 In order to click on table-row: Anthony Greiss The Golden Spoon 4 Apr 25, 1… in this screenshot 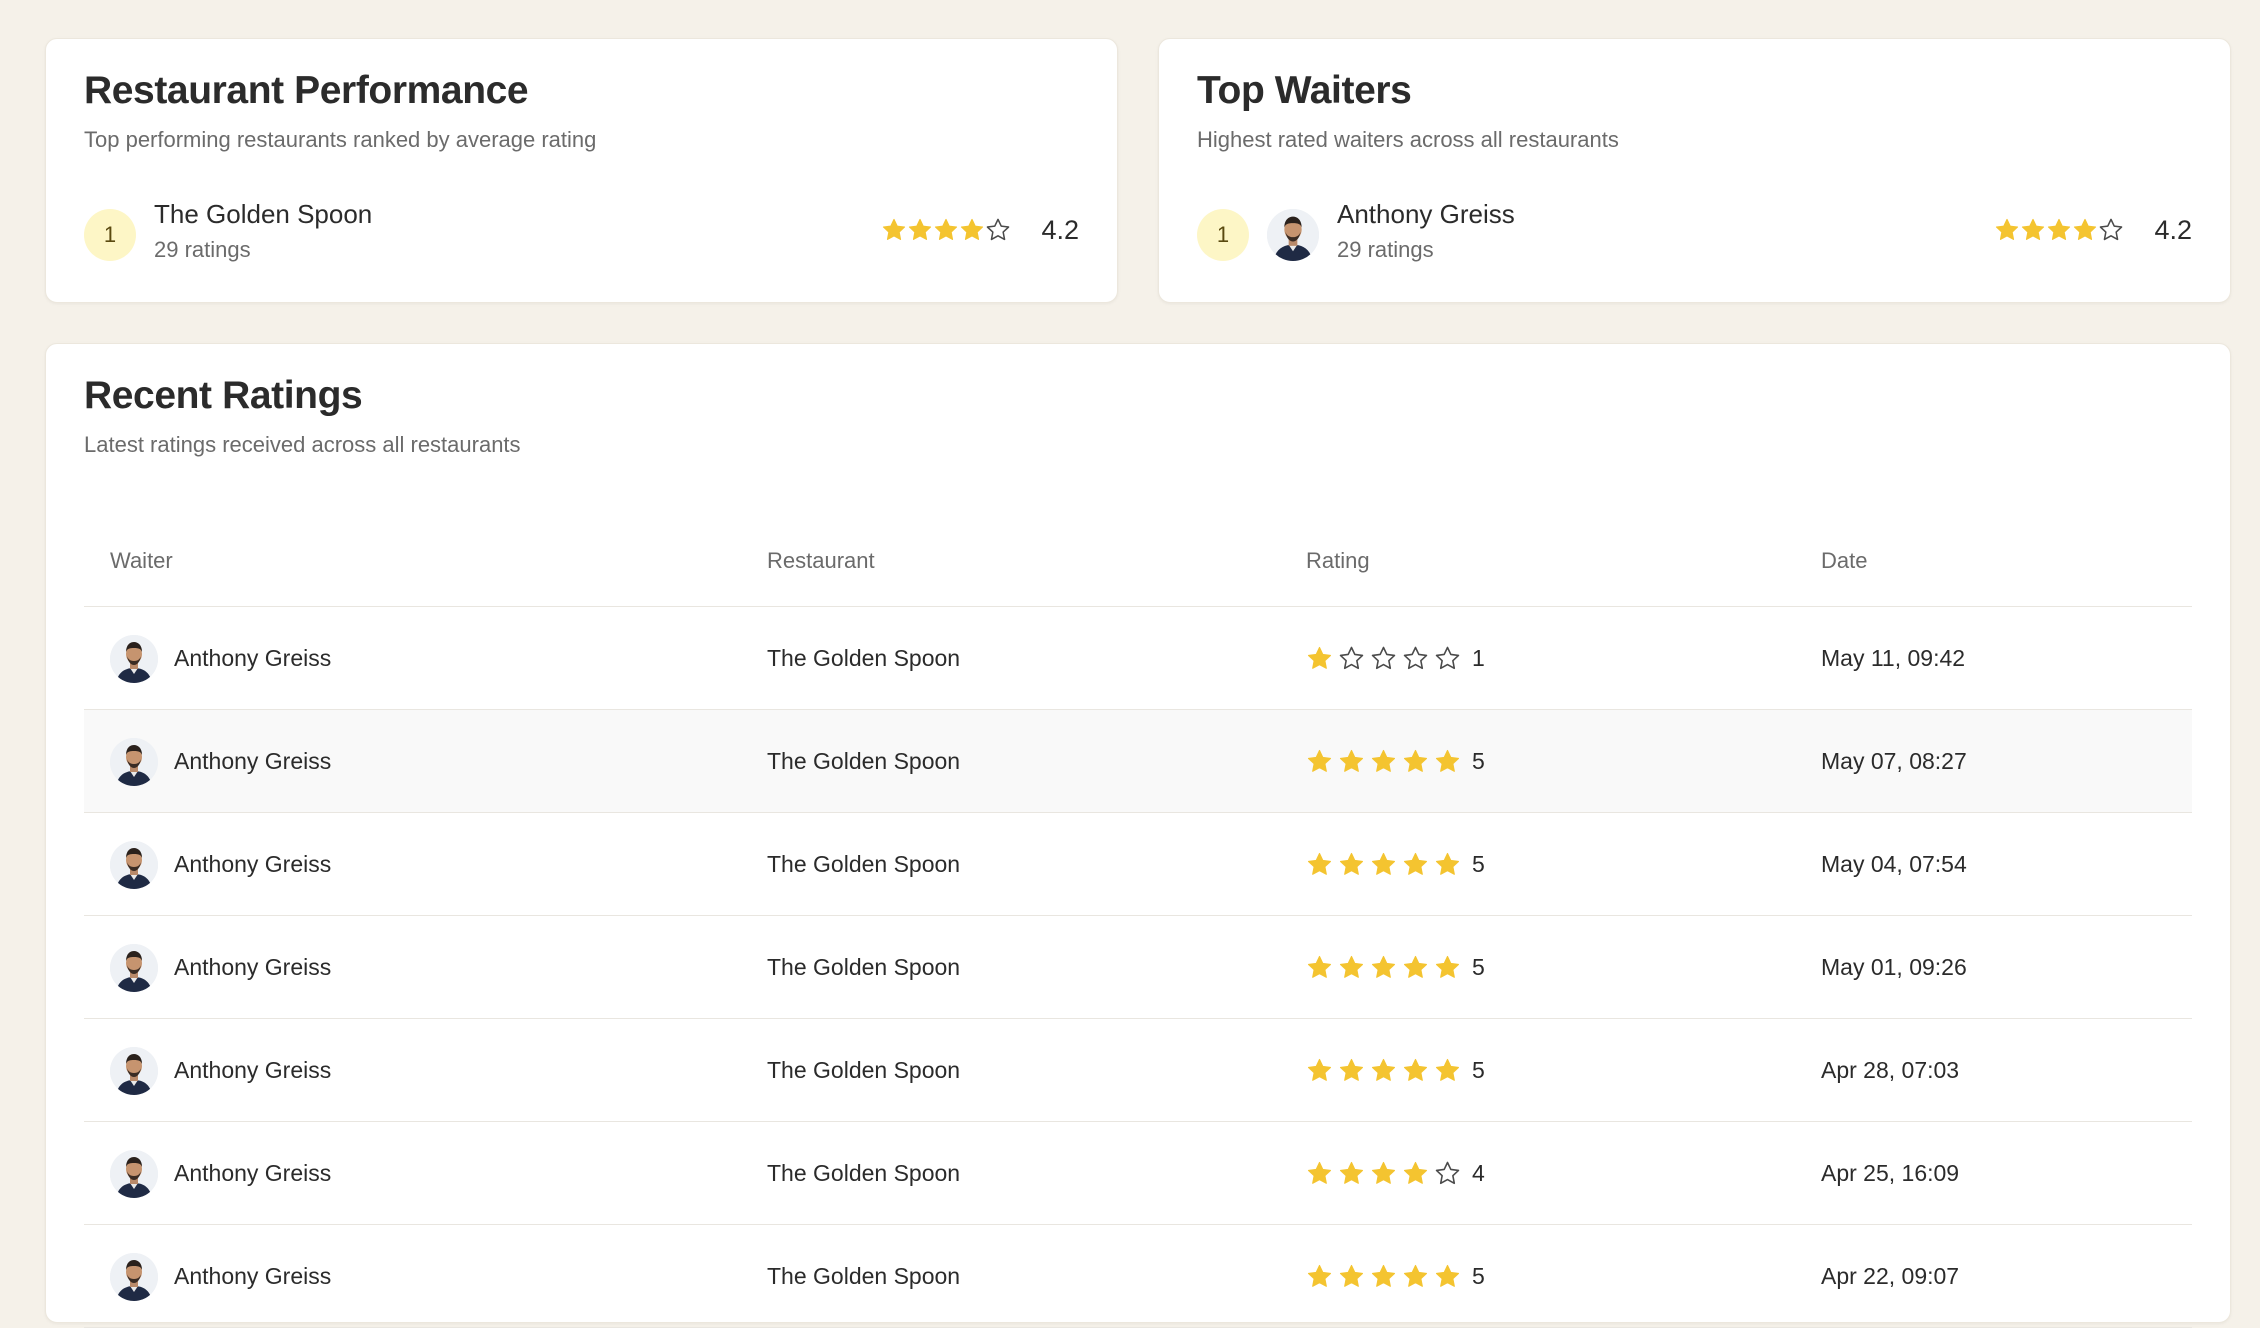, I will do `click(1138, 1173)`.